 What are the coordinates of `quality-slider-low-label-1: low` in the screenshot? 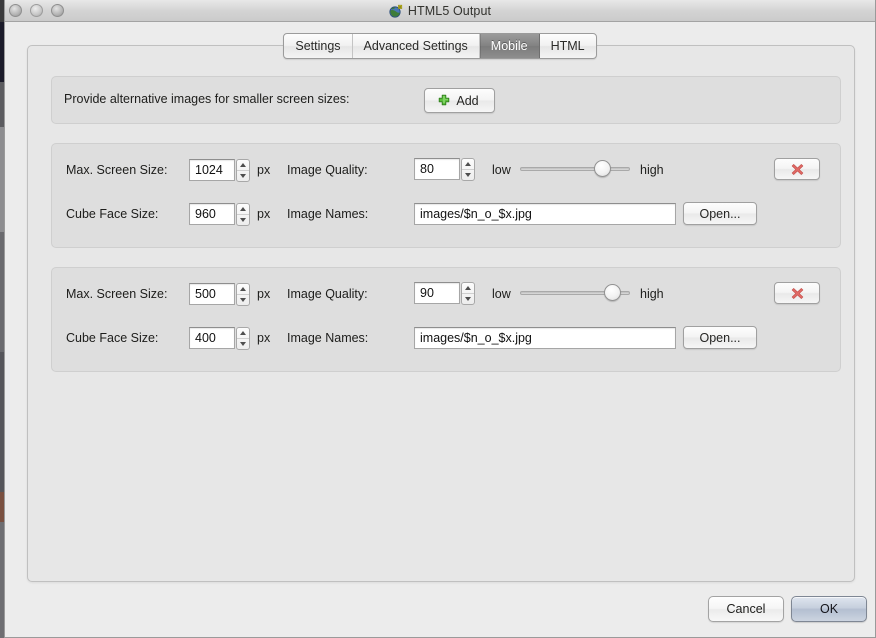 It's located at (501, 170).